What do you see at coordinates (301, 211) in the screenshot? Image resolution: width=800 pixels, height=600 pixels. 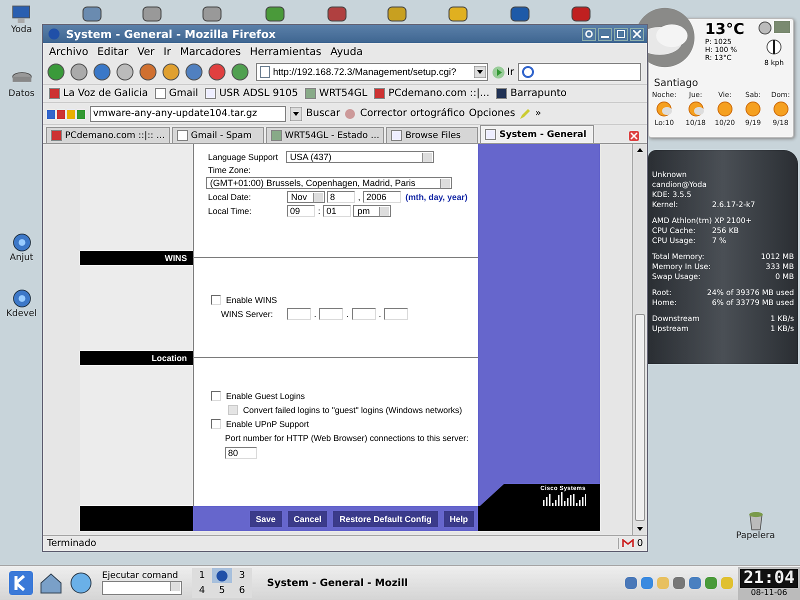 I see `hour-field: 09` at bounding box center [301, 211].